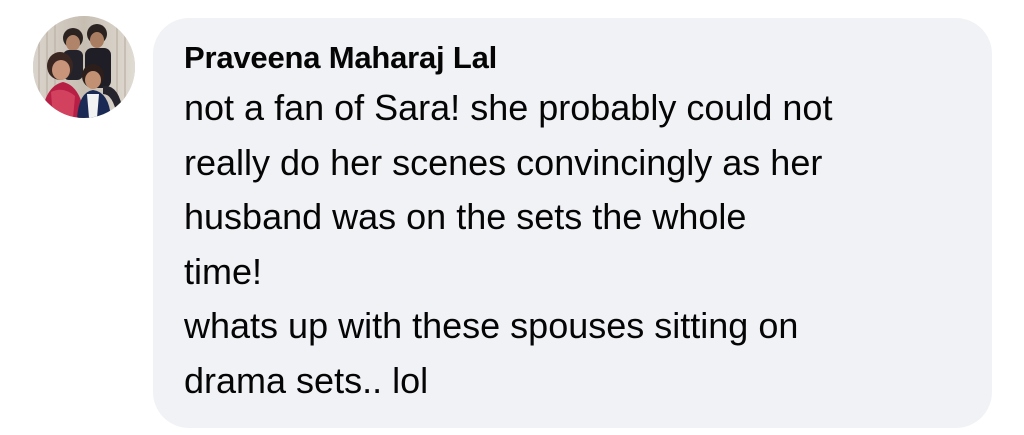  I want to click on comment-line: drama sets.. lol, so click(306, 380).